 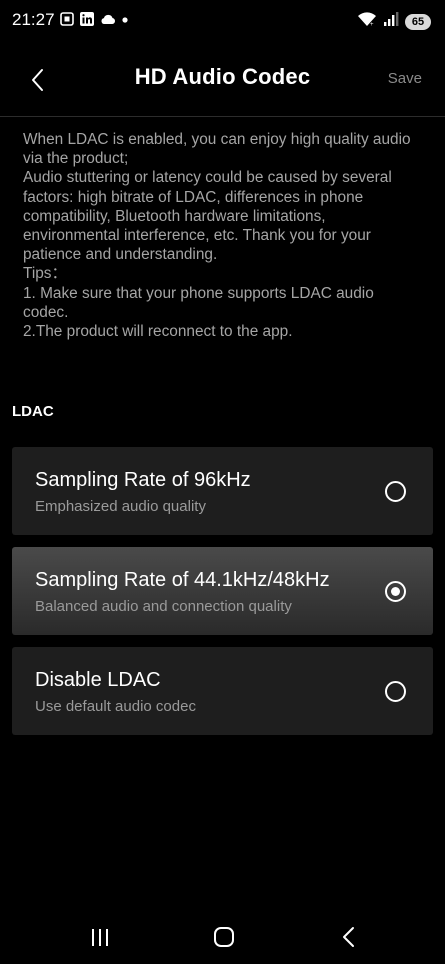 What do you see at coordinates (115, 706) in the screenshot?
I see `option-subtitle: Use default audio codec` at bounding box center [115, 706].